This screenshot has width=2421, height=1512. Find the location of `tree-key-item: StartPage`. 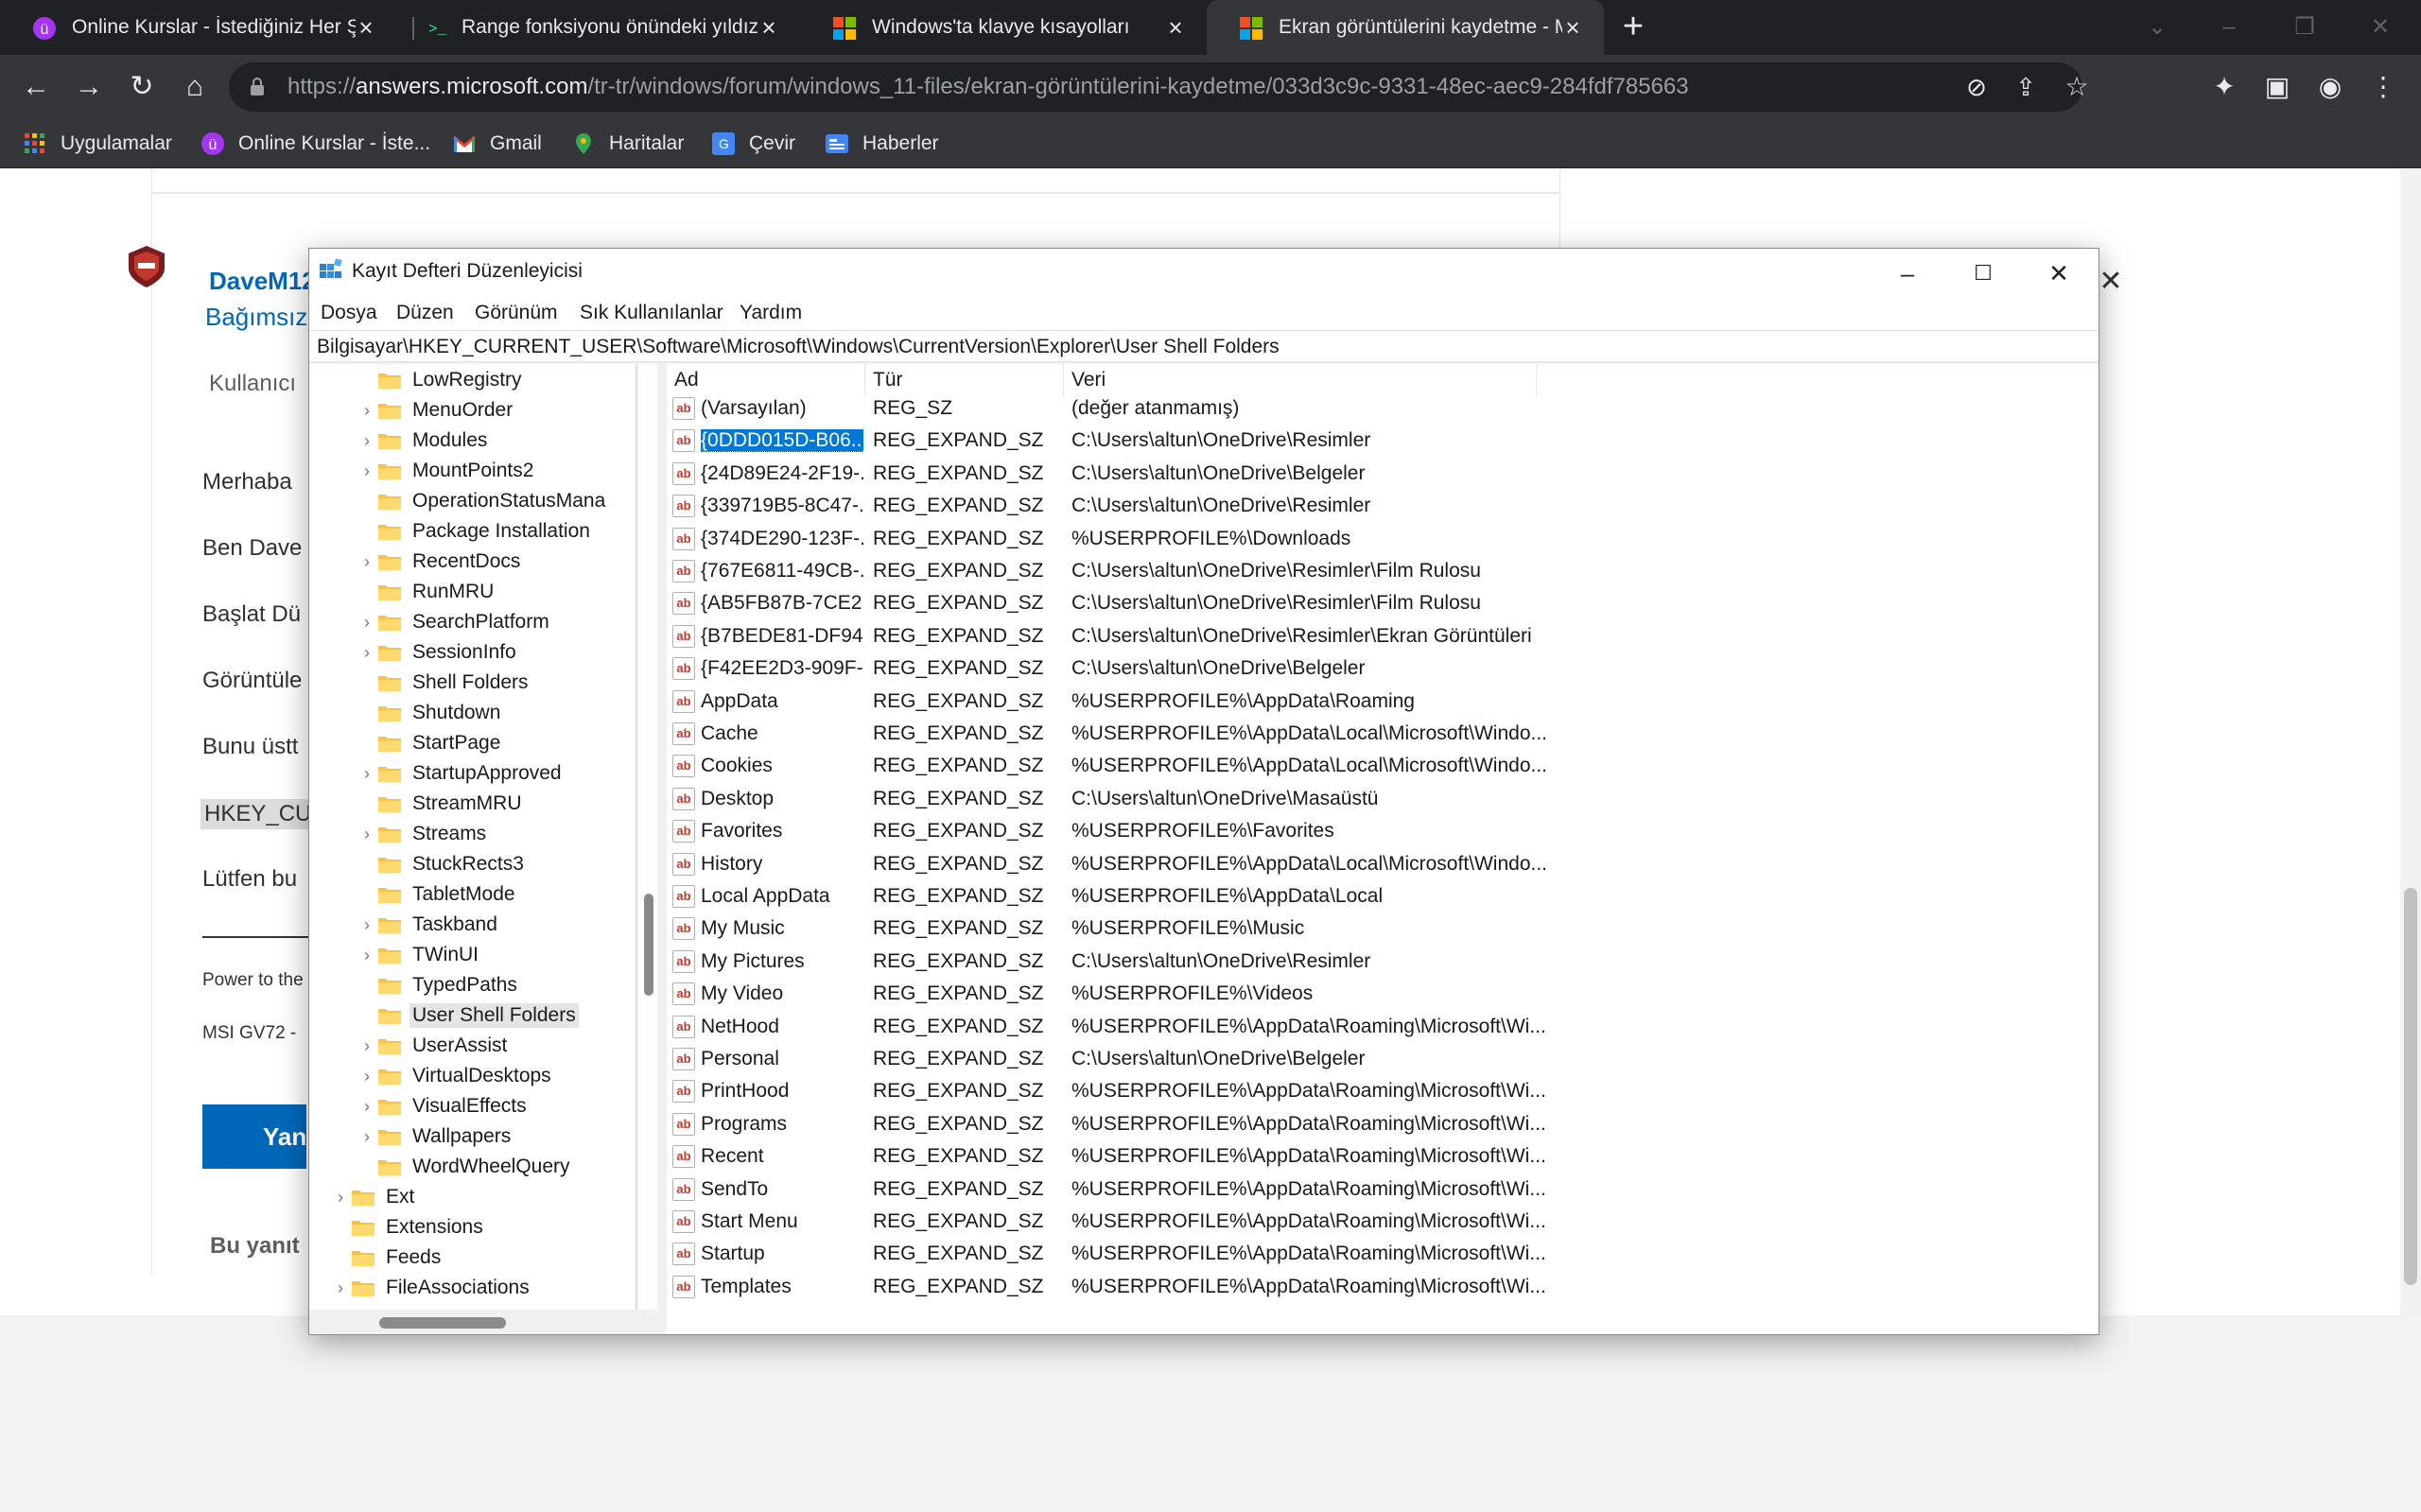

tree-key-item: StartPage is located at coordinates (430, 743).